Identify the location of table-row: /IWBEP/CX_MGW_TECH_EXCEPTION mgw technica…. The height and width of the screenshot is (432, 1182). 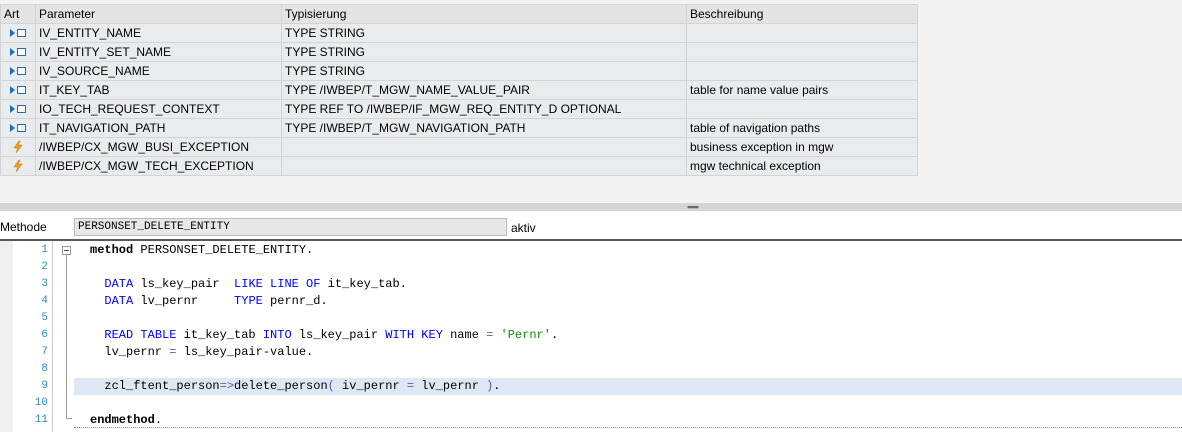
(459, 166).